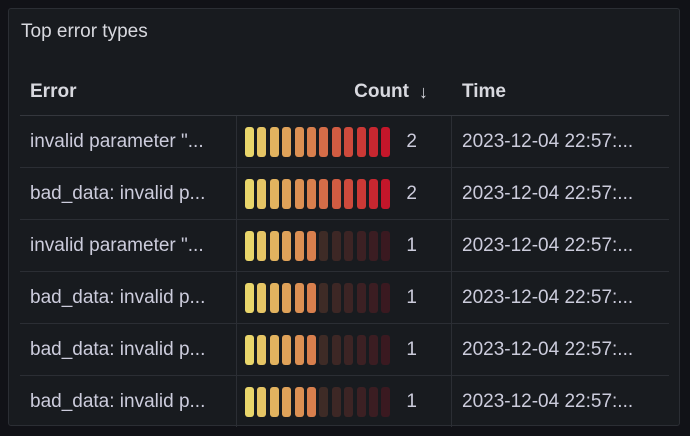  I want to click on column-header-count: Count ↓, so click(344, 92).